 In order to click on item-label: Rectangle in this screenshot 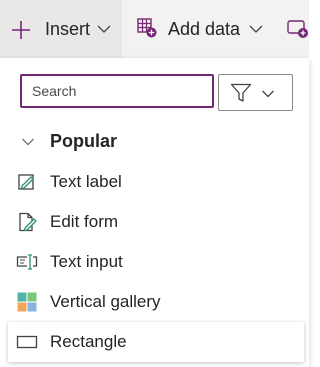, I will do `click(88, 341)`.